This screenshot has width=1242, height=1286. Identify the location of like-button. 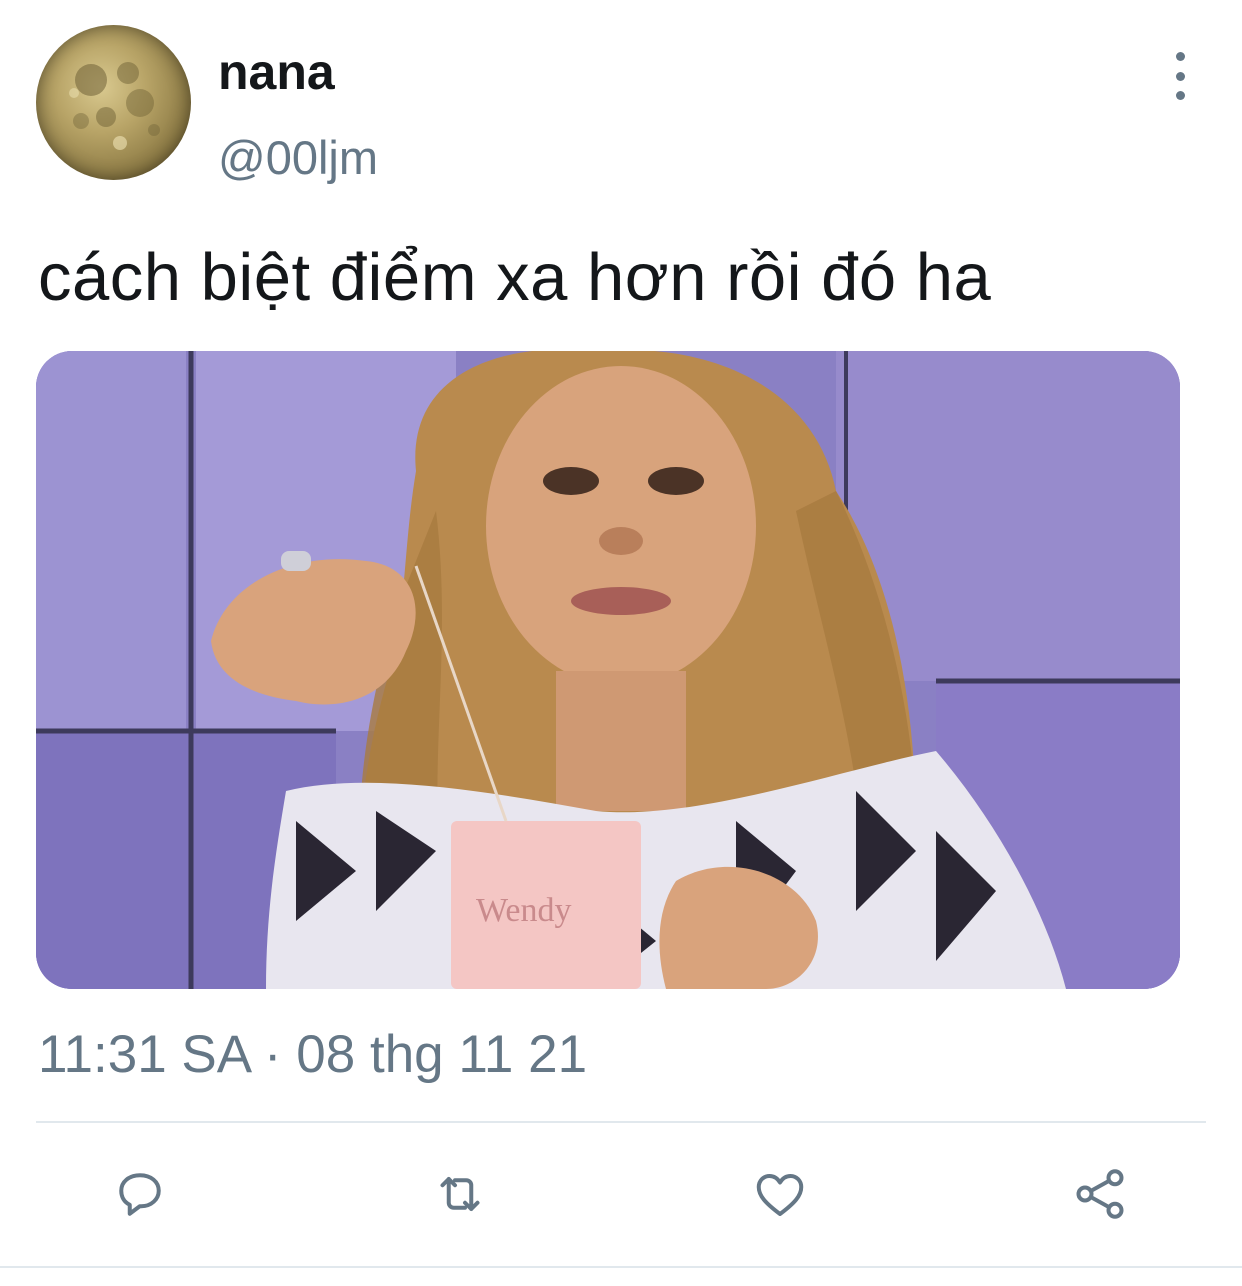
(780, 1194).